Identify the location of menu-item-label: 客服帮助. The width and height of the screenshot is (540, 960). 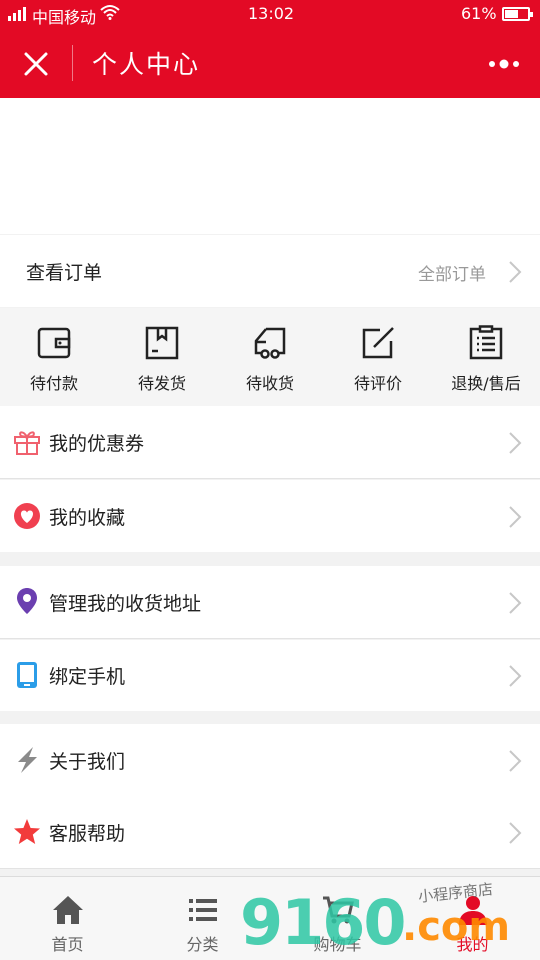
(87, 834).